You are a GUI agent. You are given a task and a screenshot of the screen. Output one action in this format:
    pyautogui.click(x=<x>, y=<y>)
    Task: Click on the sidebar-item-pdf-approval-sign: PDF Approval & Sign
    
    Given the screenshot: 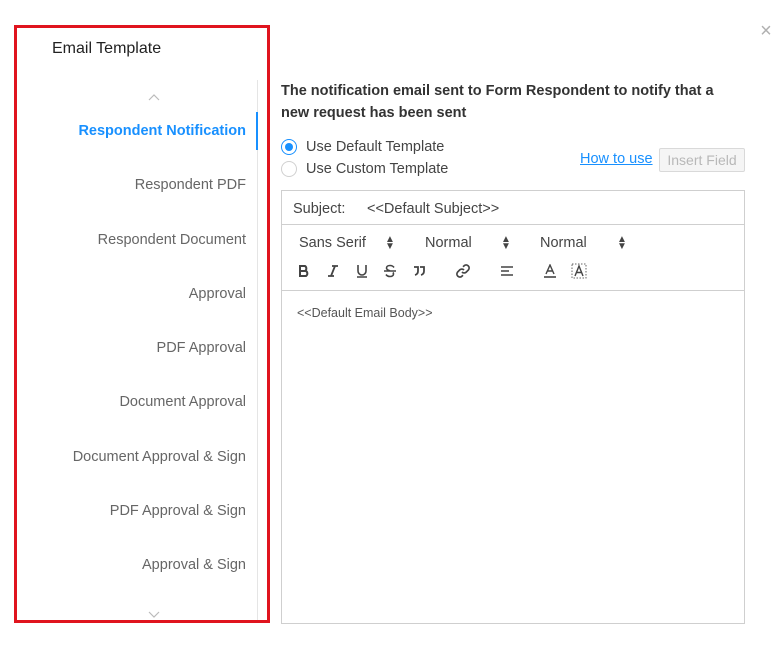 What is the action you would take?
    pyautogui.click(x=178, y=511)
    